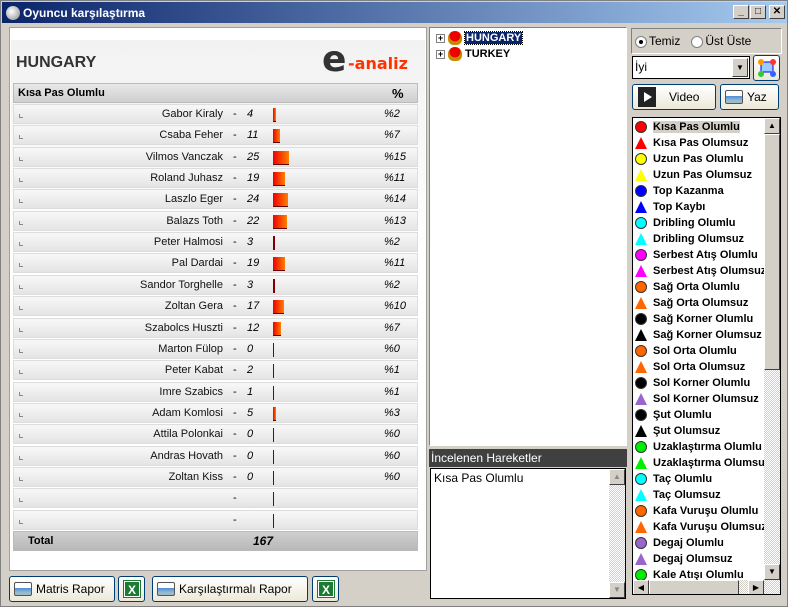 The height and width of the screenshot is (607, 788). Describe the element at coordinates (617, 533) in the screenshot. I see `incelenen-scrollbar` at that location.